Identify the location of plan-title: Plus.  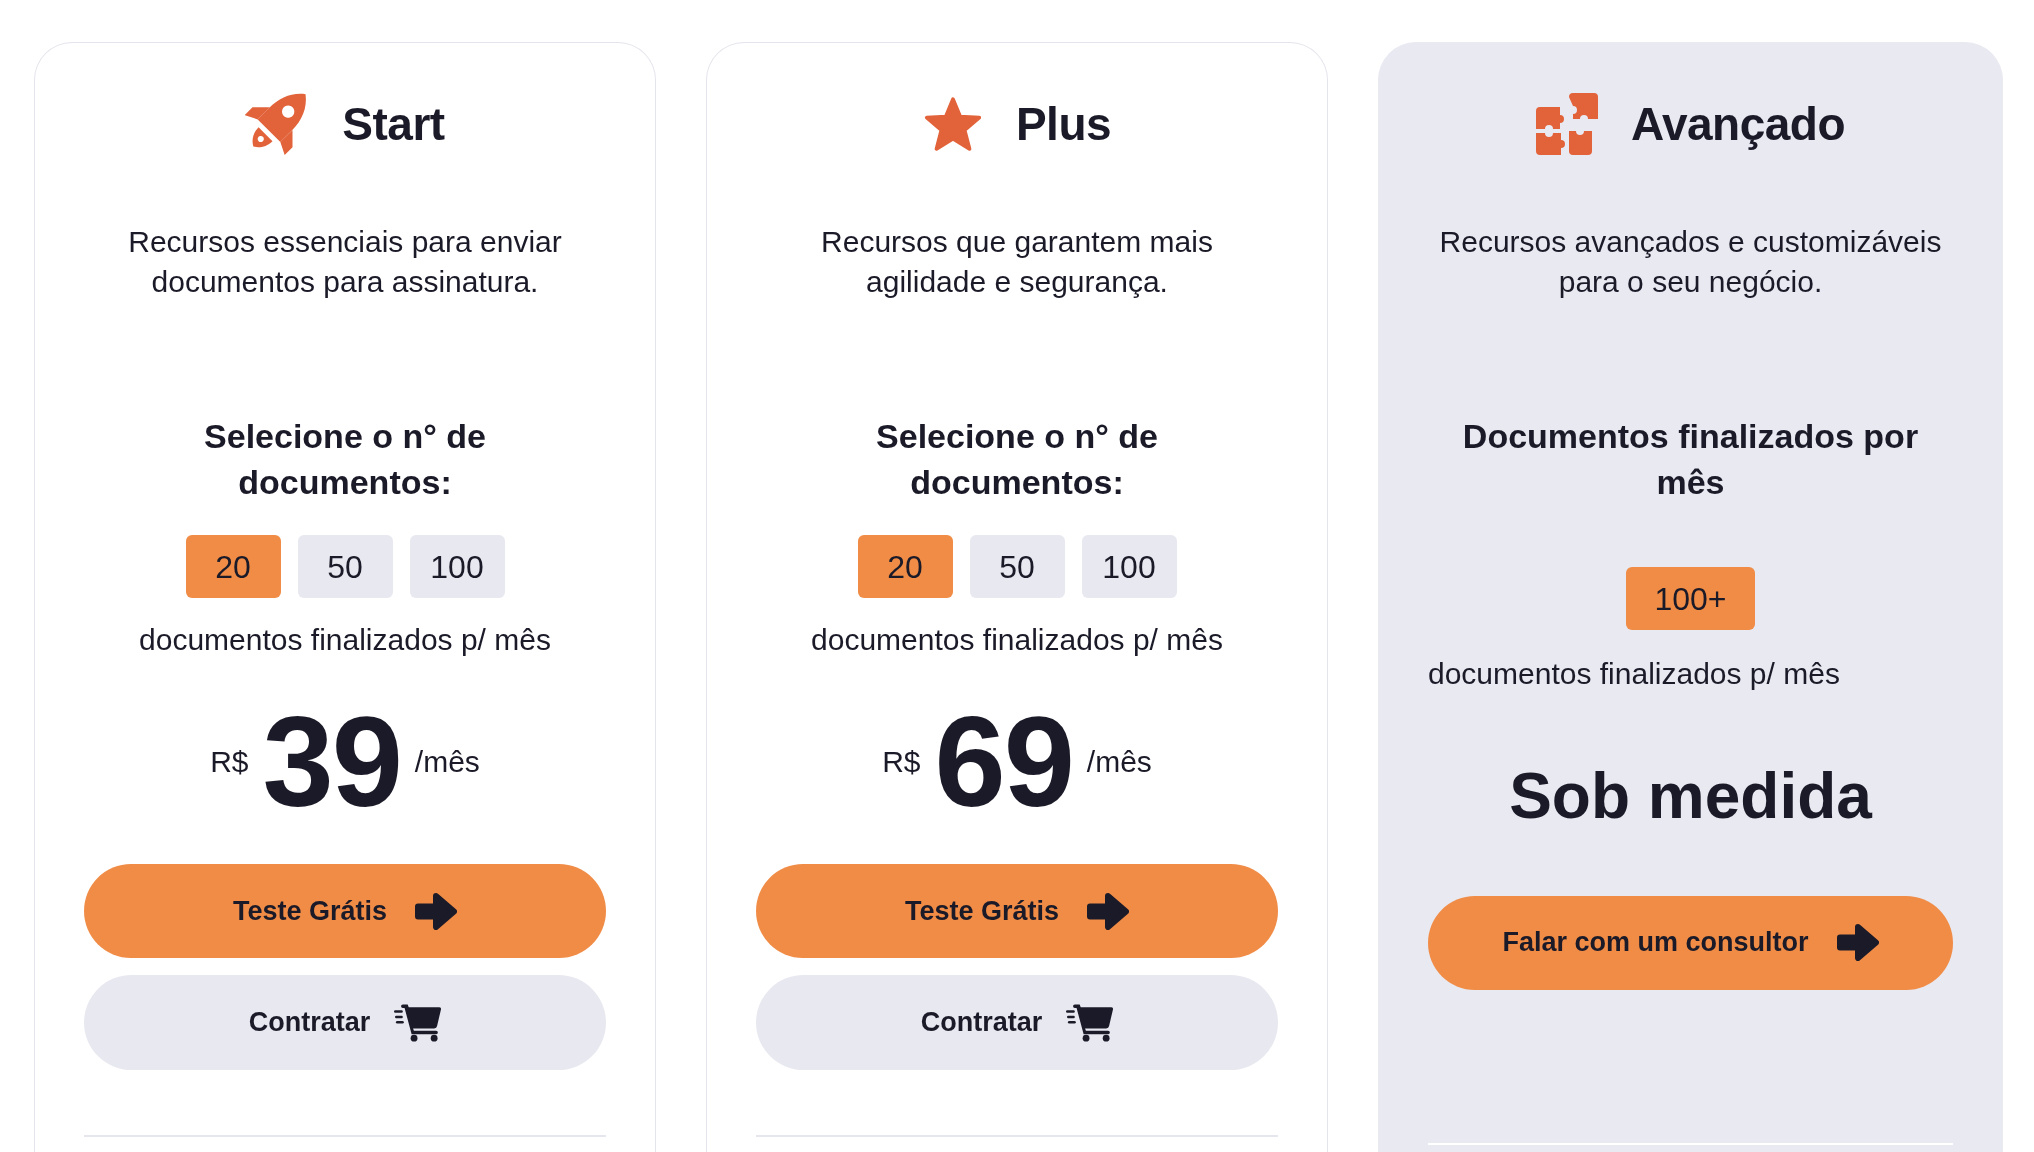
(1063, 124).